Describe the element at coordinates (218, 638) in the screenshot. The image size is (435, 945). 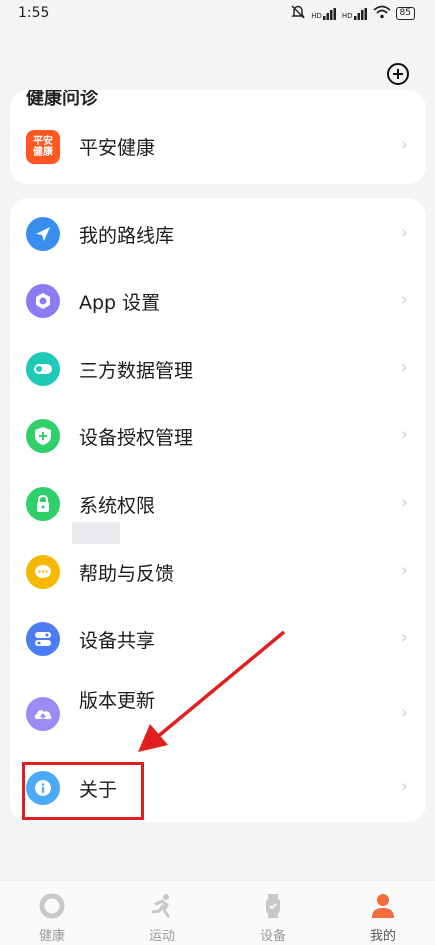
I see `list-item-device-sharing: 设备共享 ›` at that location.